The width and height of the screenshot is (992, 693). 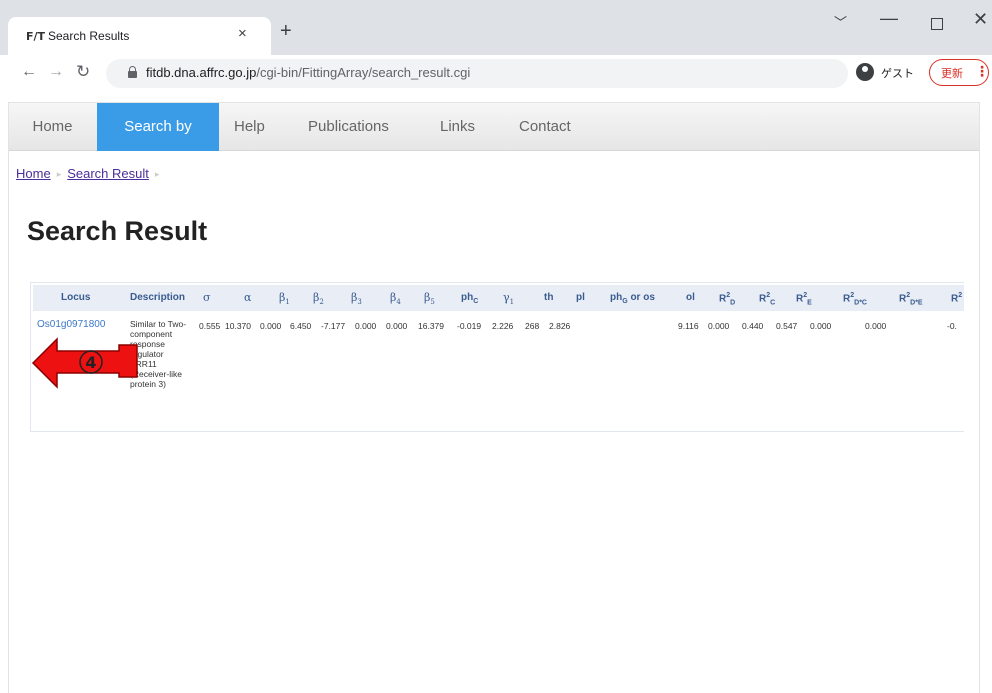 What do you see at coordinates (876, 326) in the screenshot?
I see `cell-r2de: 0.000` at bounding box center [876, 326].